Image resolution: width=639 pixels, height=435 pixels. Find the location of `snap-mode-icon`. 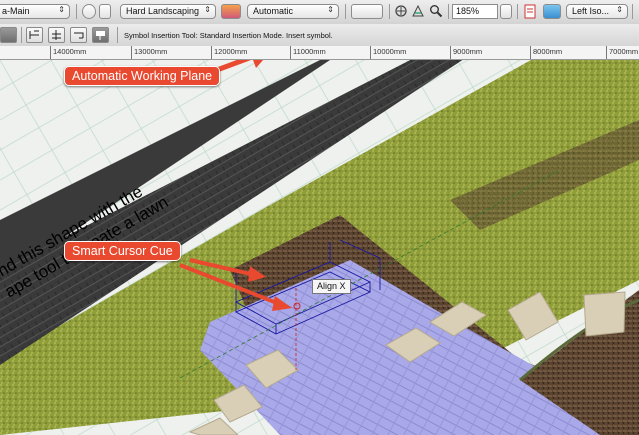

snap-mode-icon is located at coordinates (8, 35).